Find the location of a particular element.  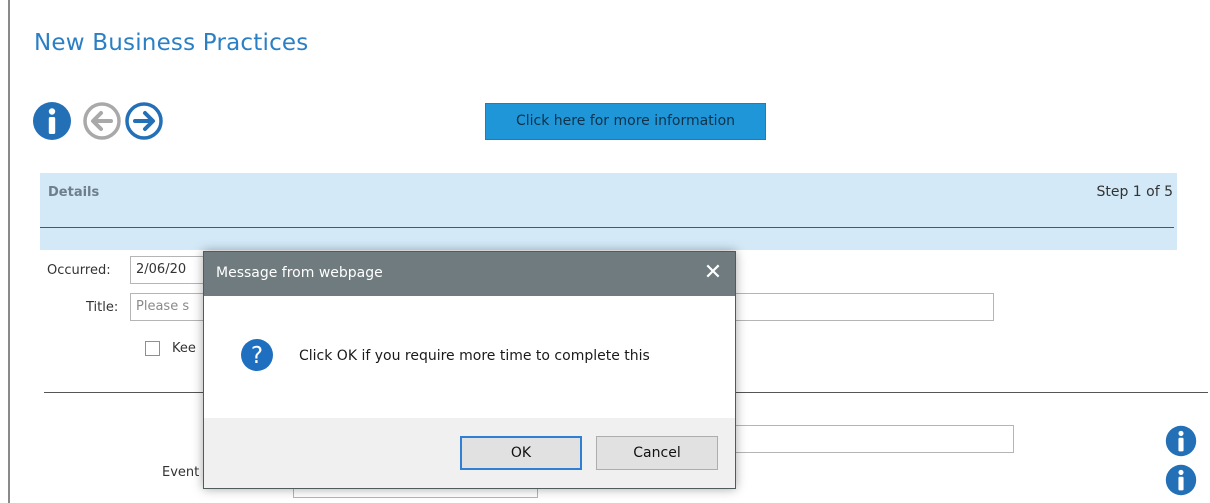

arrow-right-circle-icon is located at coordinates (144, 121).